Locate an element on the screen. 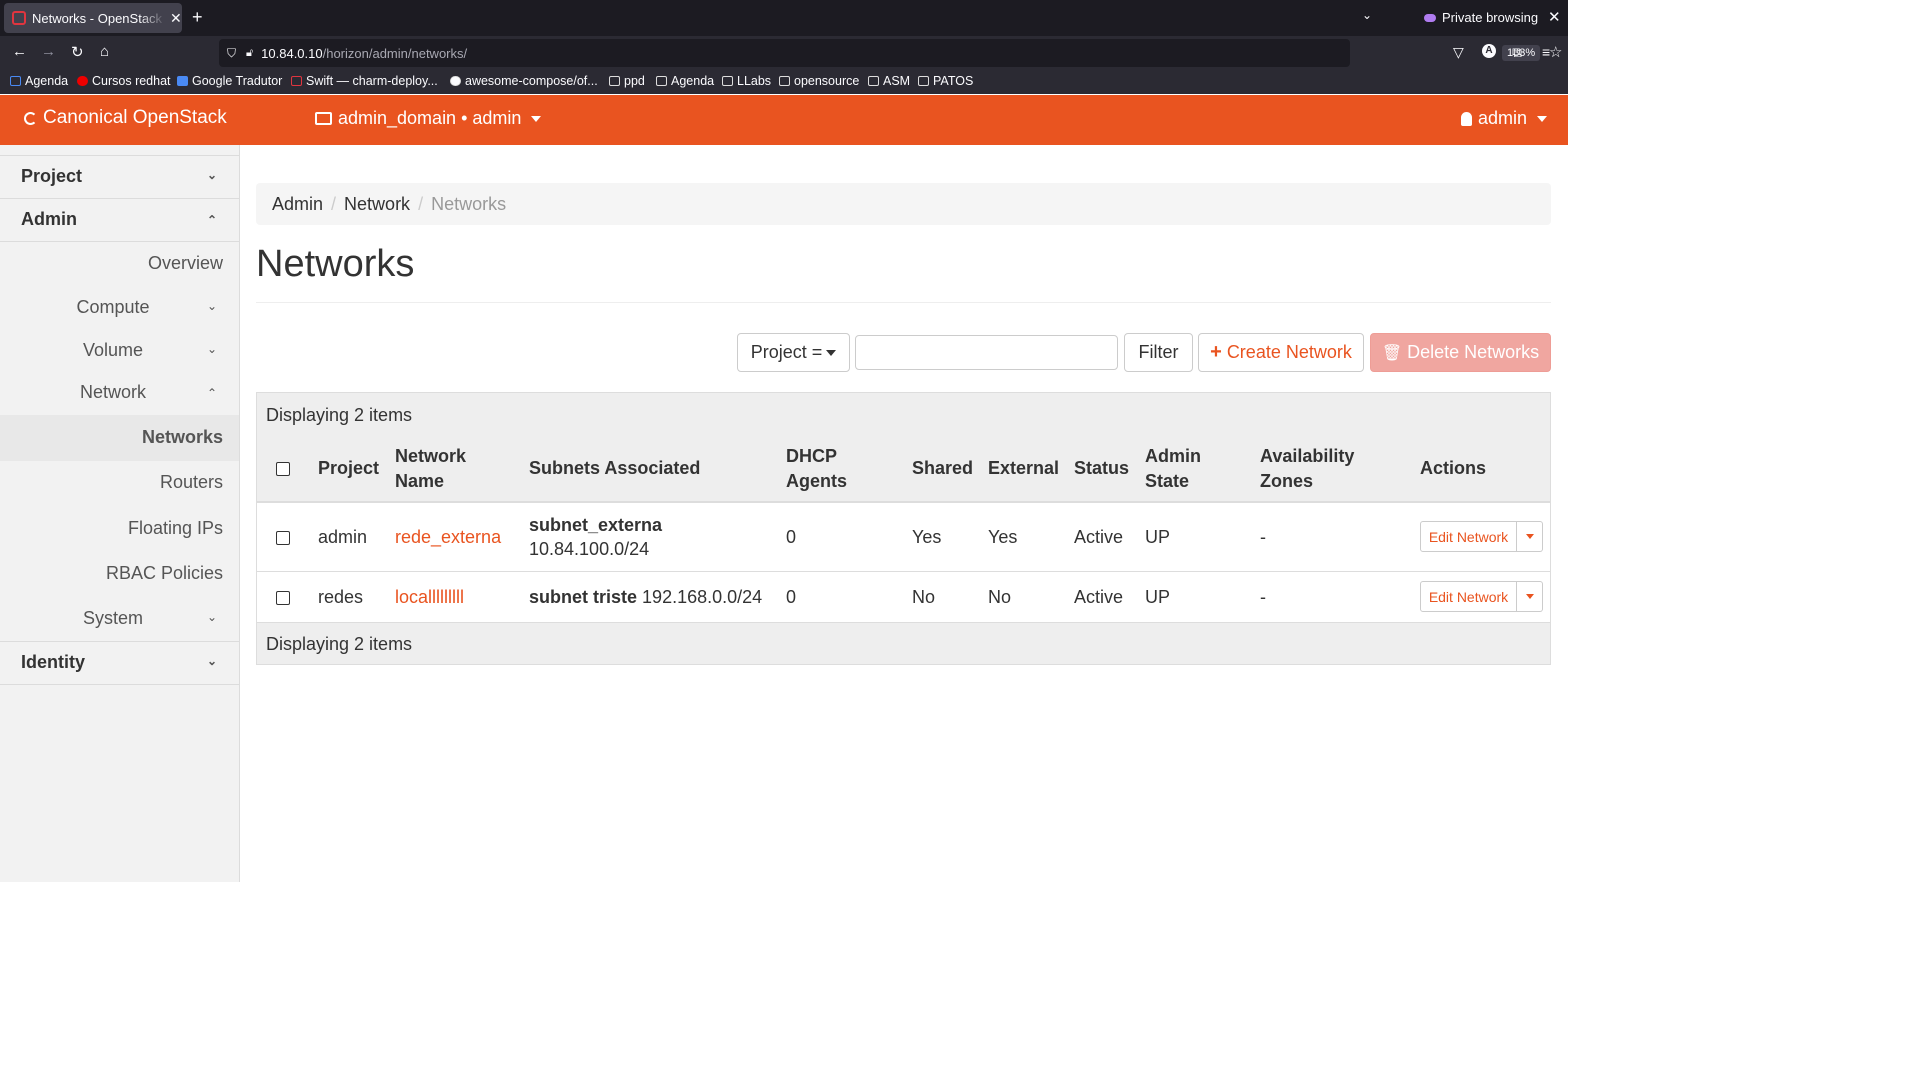 This screenshot has width=1920, height=1080. cell-subnets: subnet_externa 10.84.100.0/24 is located at coordinates (595, 537).